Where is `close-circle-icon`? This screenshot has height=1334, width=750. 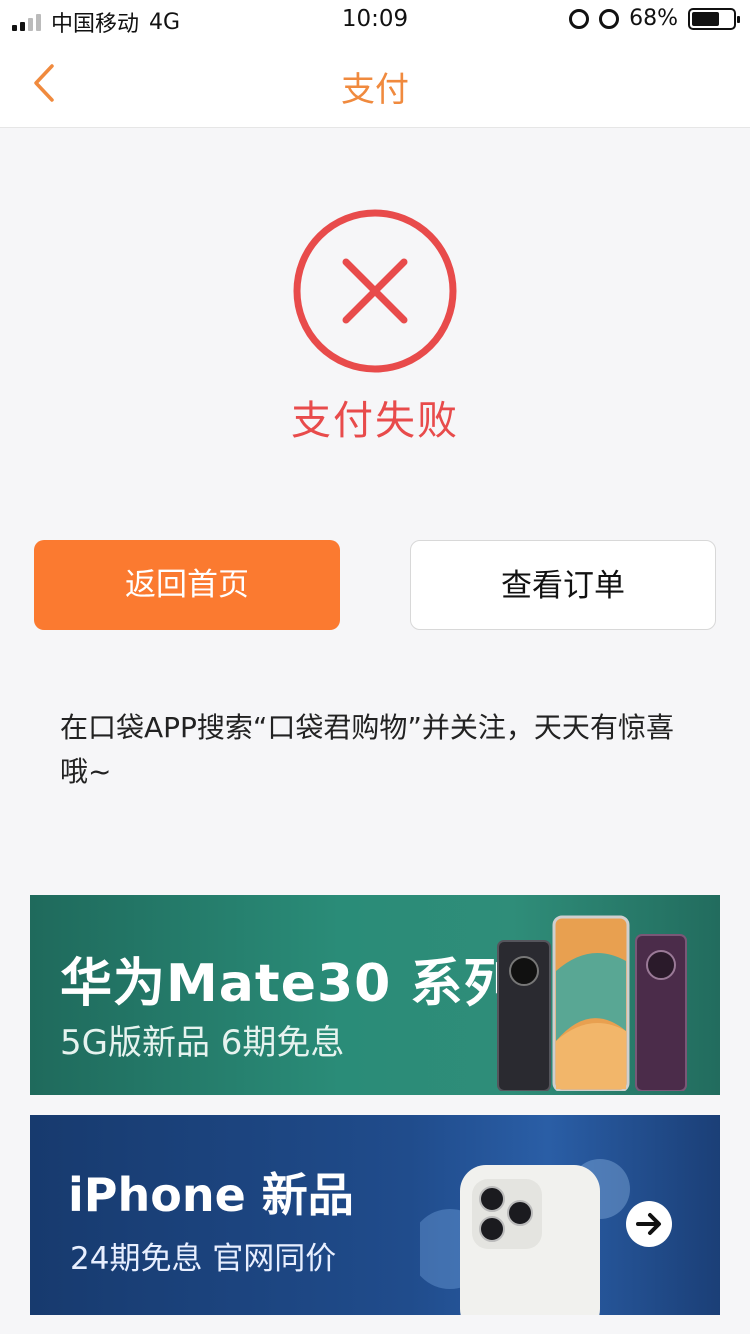
close-circle-icon is located at coordinates (375, 291).